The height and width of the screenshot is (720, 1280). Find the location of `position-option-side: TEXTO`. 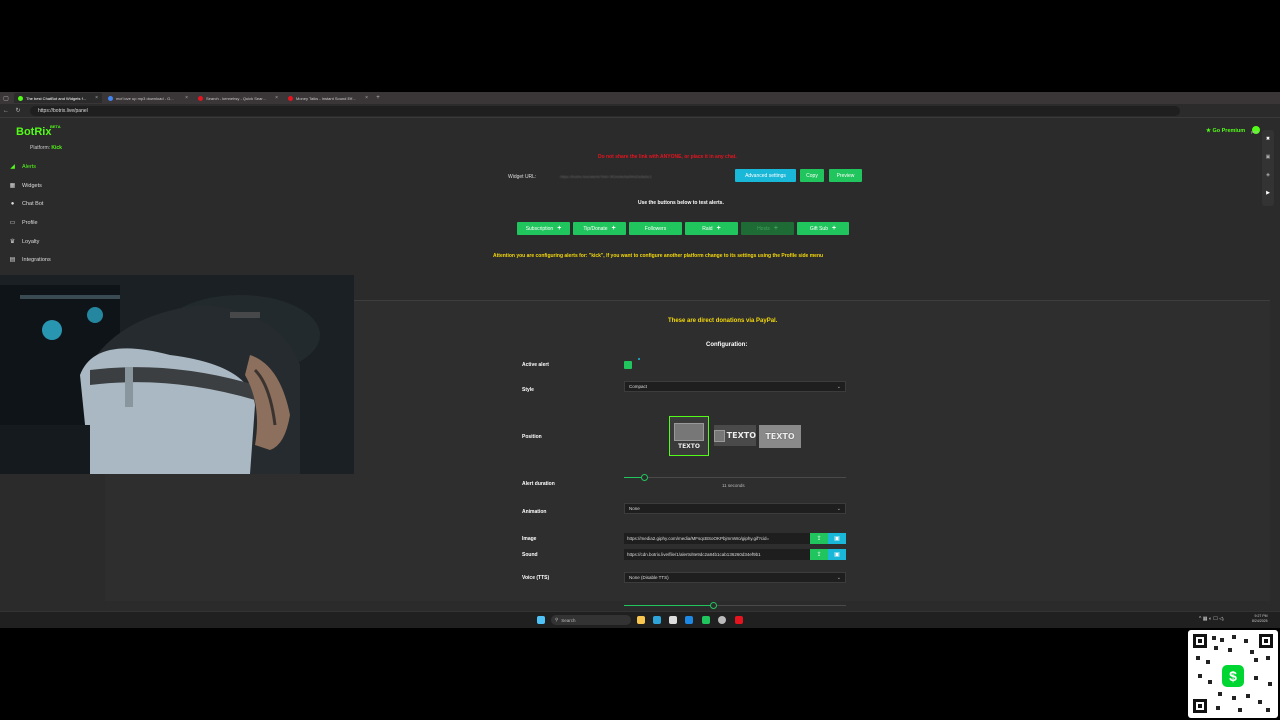

position-option-side: TEXTO is located at coordinates (735, 435).